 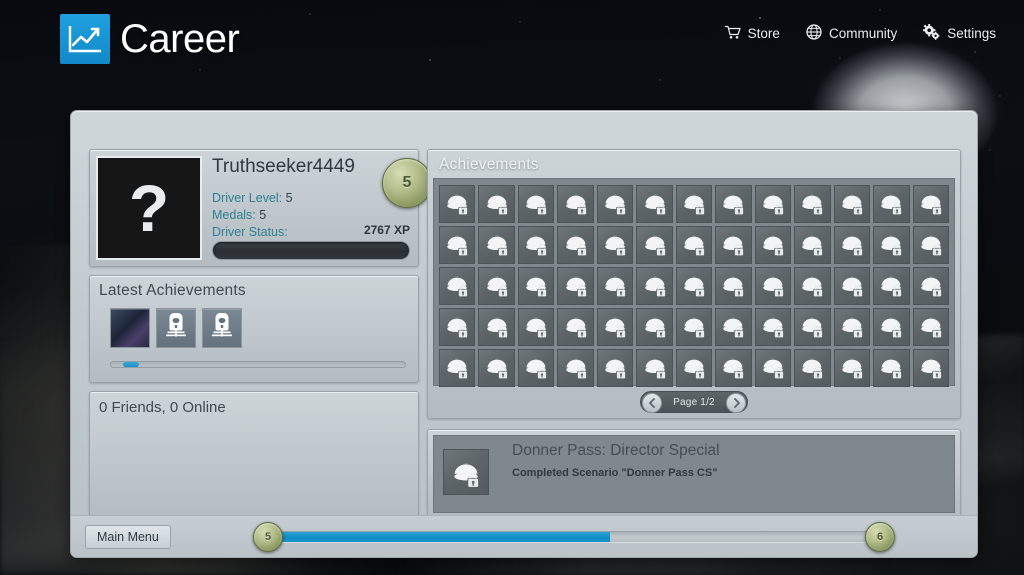 I want to click on chevron-left-icon, so click(x=652, y=403).